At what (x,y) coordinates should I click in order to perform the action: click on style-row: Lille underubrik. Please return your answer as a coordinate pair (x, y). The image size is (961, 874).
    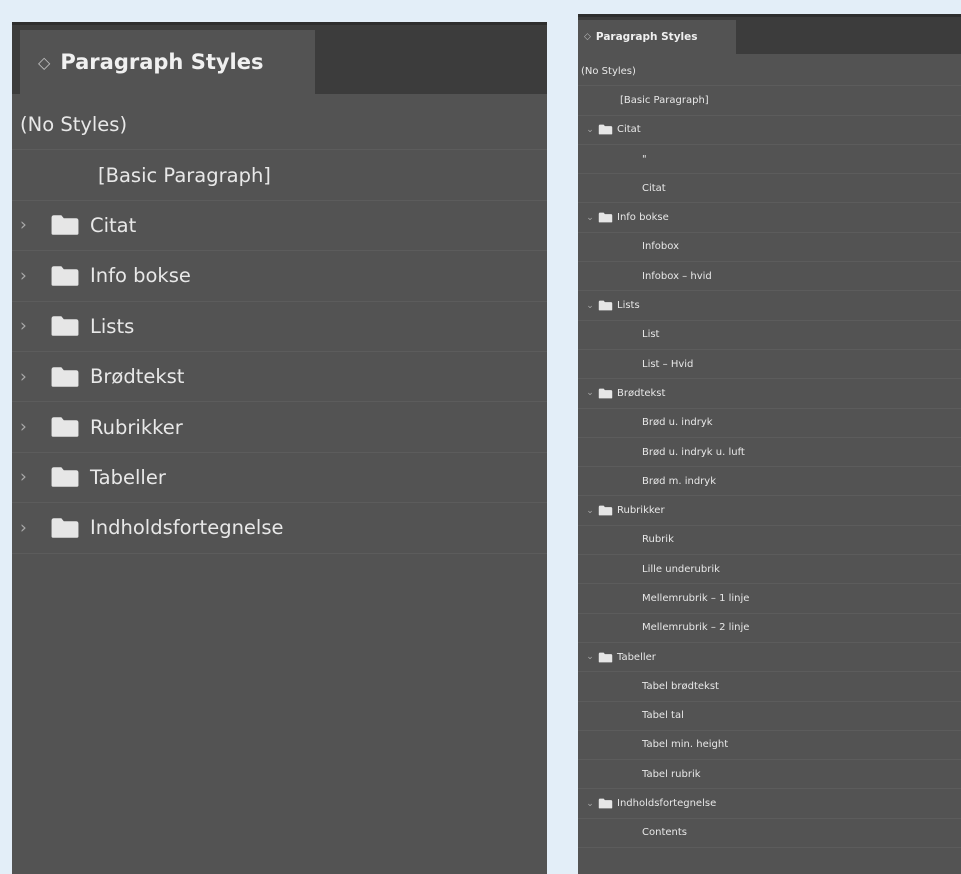
    Looking at the image, I should click on (769, 570).